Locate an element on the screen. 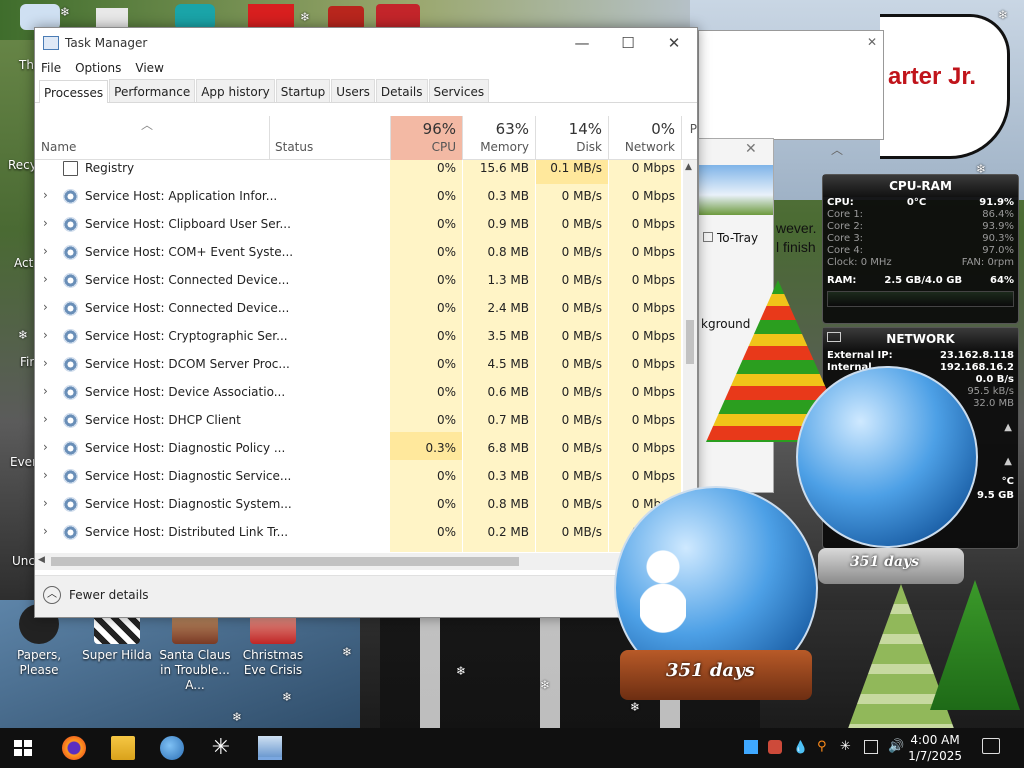 The width and height of the screenshot is (1024, 768). tray-droplet-icon: 💧 is located at coordinates (800, 747).